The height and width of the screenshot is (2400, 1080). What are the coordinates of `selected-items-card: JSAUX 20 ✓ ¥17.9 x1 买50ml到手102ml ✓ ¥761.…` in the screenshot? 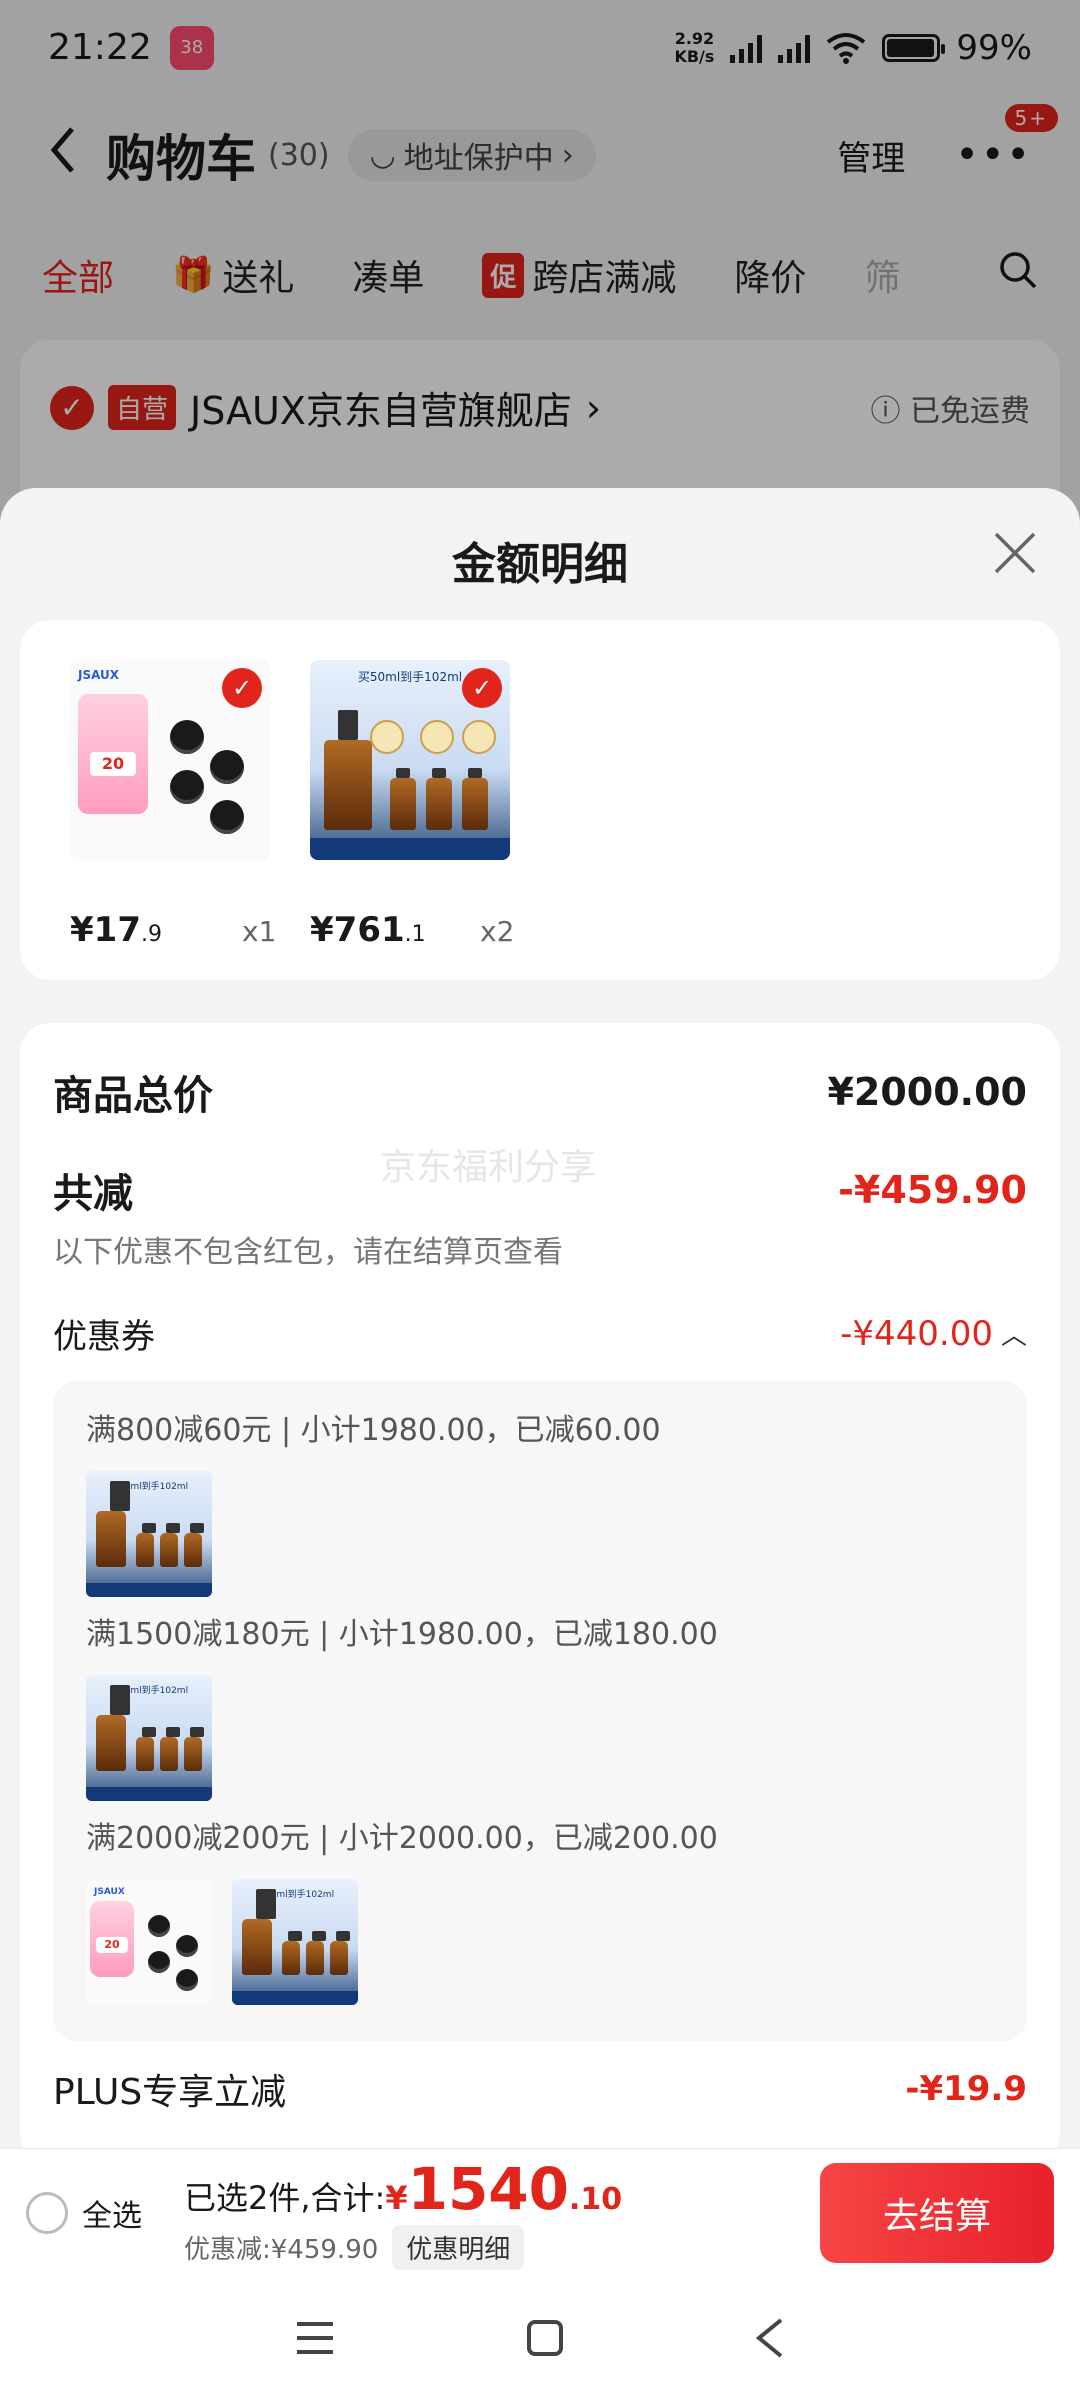 It's located at (540, 800).